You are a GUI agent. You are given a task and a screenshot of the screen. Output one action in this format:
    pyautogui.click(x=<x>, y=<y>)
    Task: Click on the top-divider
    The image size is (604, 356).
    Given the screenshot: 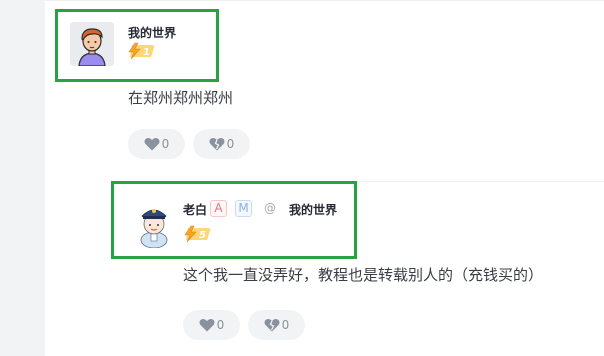 What is the action you would take?
    pyautogui.click(x=324, y=0)
    